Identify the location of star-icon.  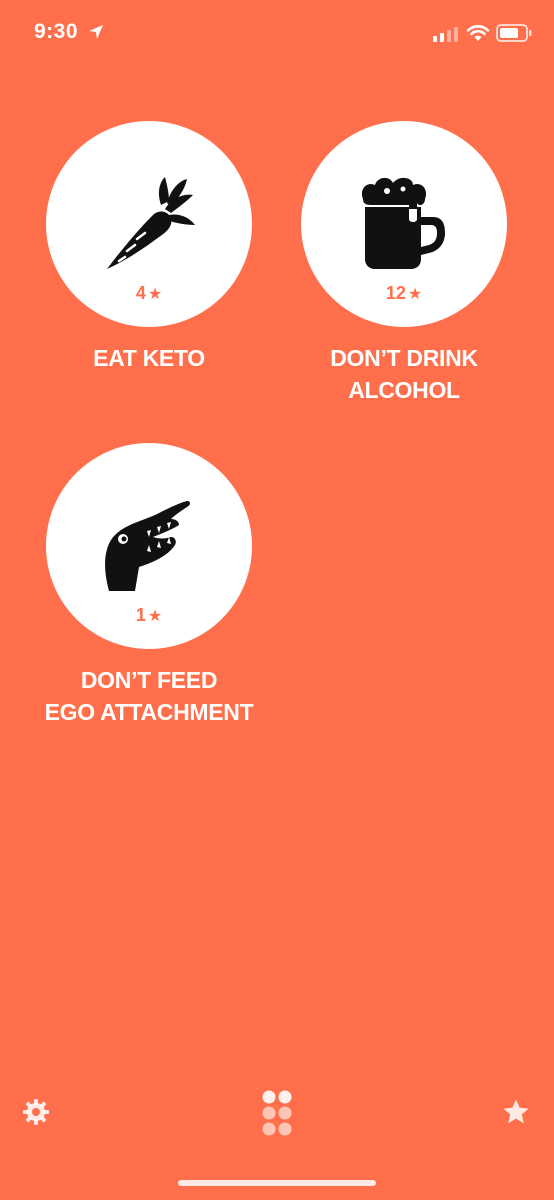
(516, 1115).